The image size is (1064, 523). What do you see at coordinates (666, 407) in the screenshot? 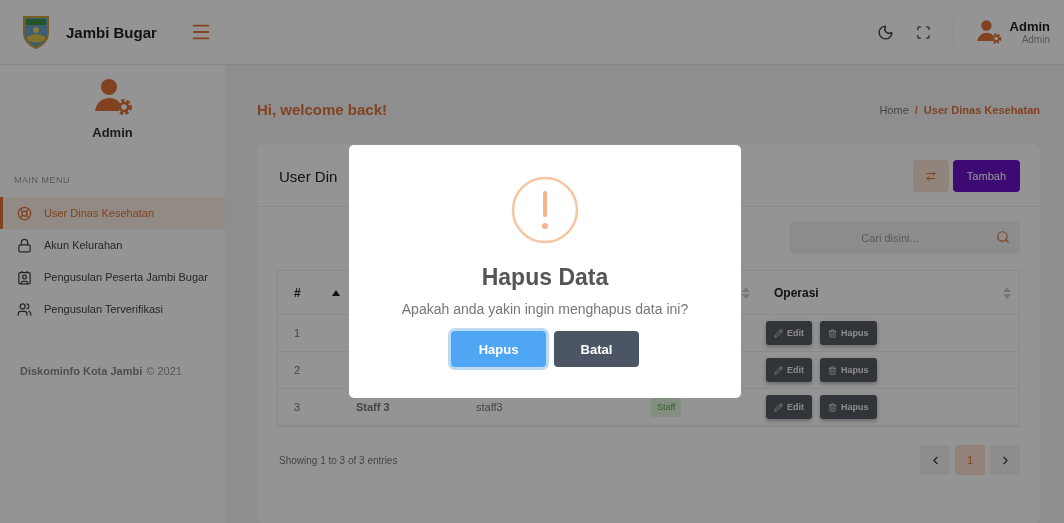
I see `role-badge: Staff` at bounding box center [666, 407].